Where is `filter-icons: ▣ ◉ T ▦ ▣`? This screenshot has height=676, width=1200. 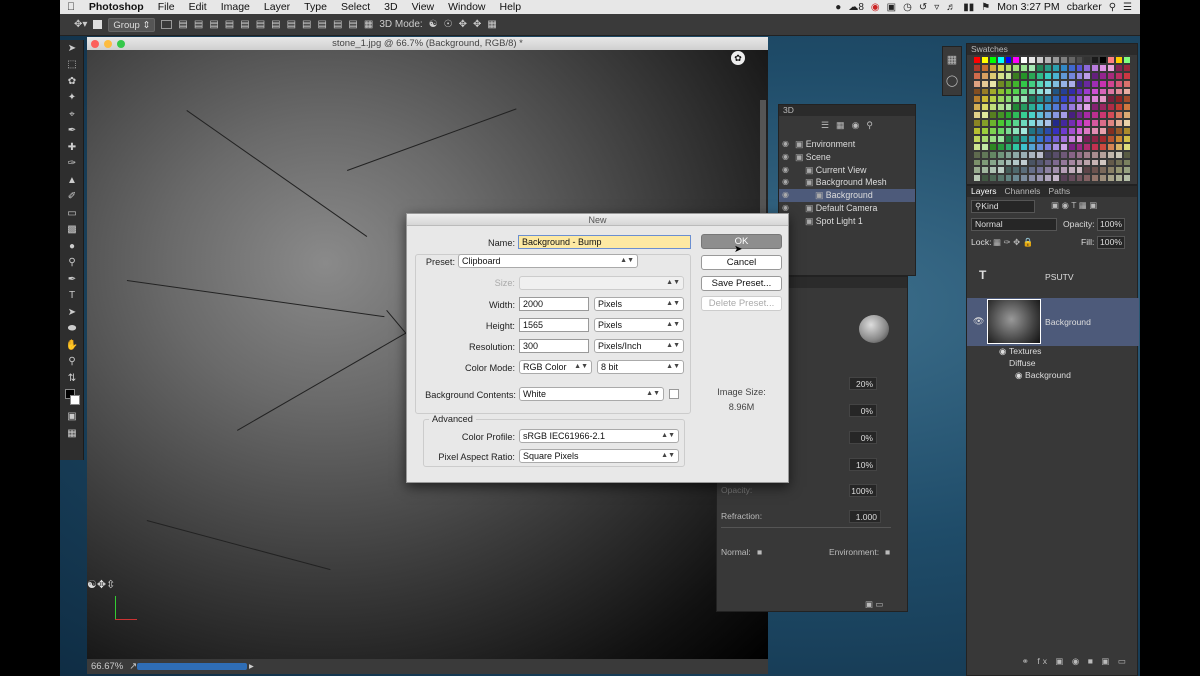 filter-icons: ▣ ◉ T ▦ ▣ is located at coordinates (1074, 205).